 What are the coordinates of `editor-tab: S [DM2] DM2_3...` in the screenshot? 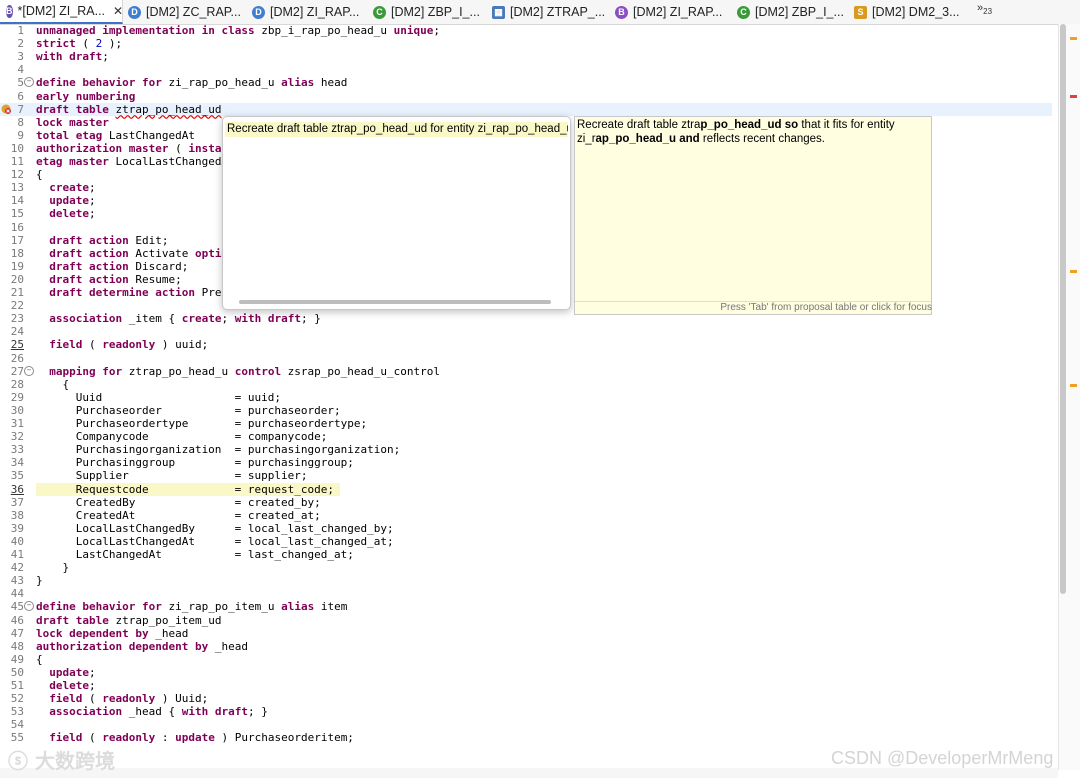 It's located at (909, 12).